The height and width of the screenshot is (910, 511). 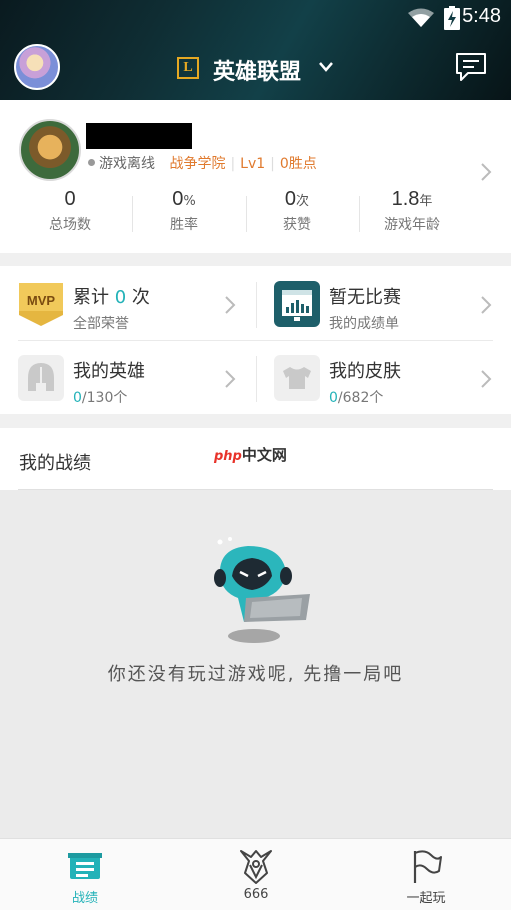 I want to click on wifi-icon, so click(x=421, y=17).